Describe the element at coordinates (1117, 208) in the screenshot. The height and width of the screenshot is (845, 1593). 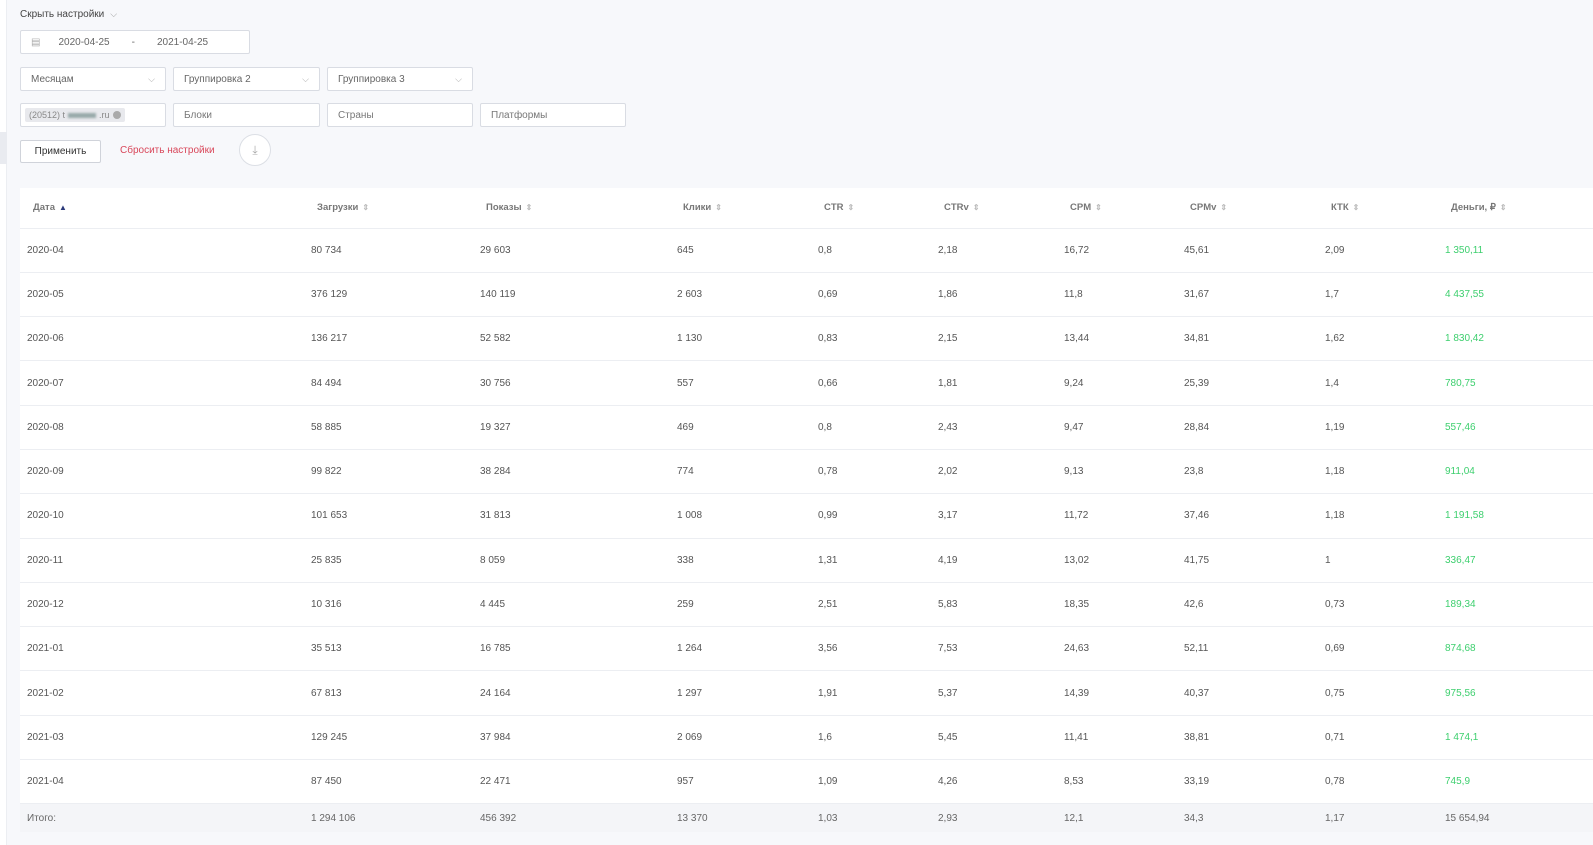
I see `column-header-cpm: CPM ⇕` at that location.